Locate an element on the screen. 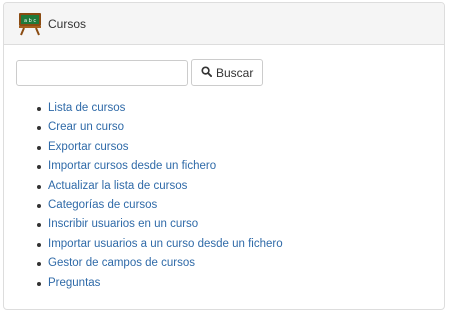 The height and width of the screenshot is (316, 450). link-course-list: Lista de cursos is located at coordinates (86, 108).